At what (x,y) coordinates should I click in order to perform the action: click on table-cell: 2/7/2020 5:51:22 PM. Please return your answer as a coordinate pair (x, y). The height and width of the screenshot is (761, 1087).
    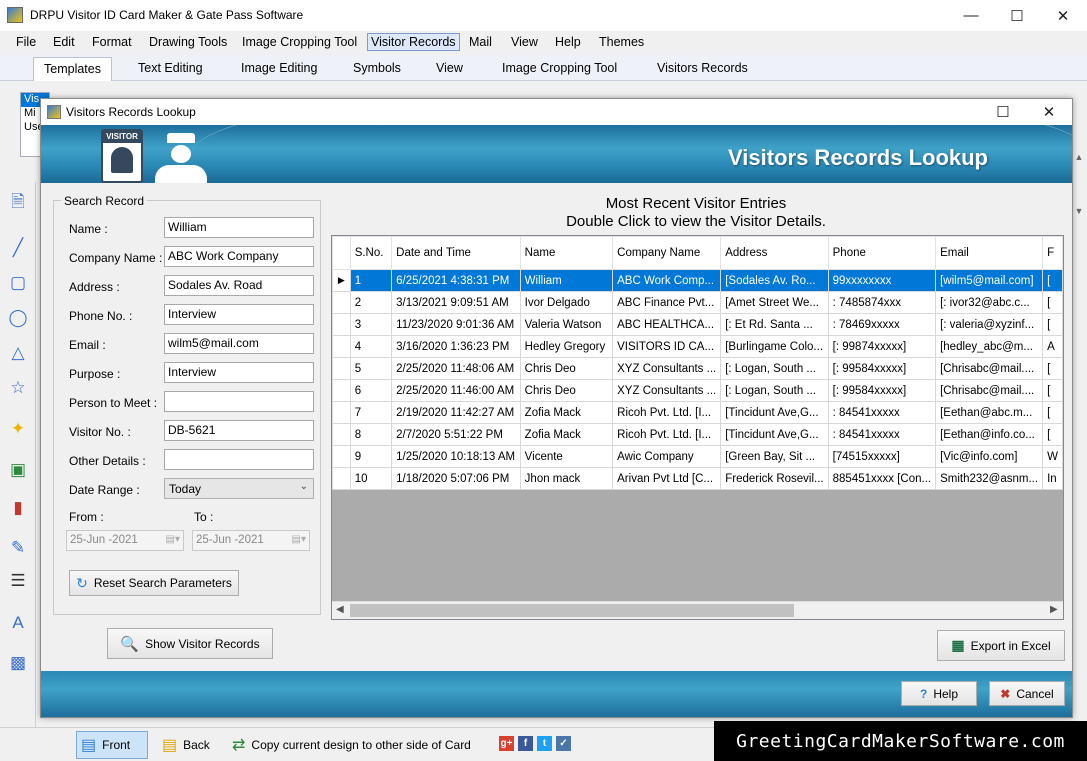
    Looking at the image, I should click on (456, 434).